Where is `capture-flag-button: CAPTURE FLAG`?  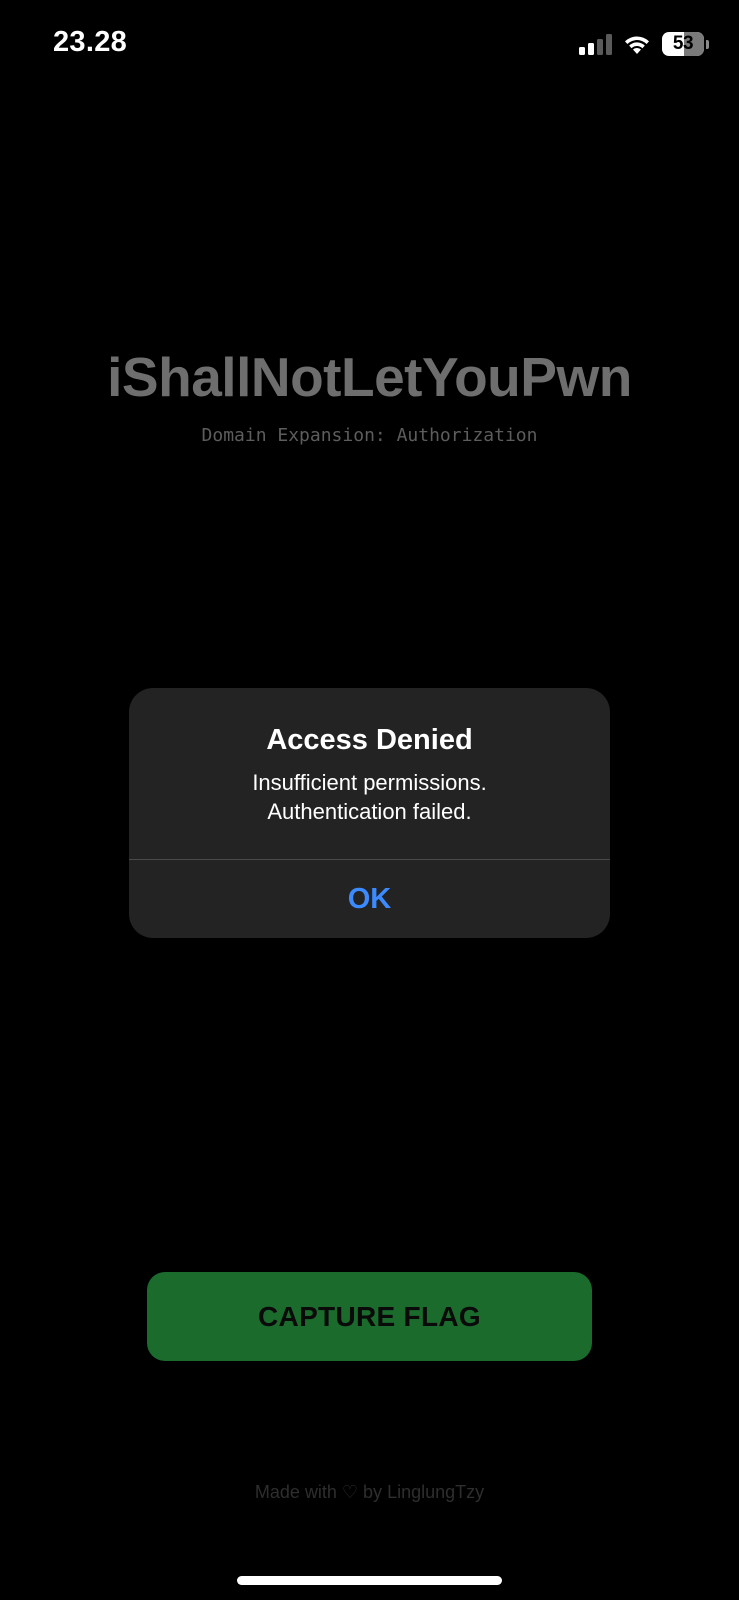 capture-flag-button: CAPTURE FLAG is located at coordinates (369, 1316).